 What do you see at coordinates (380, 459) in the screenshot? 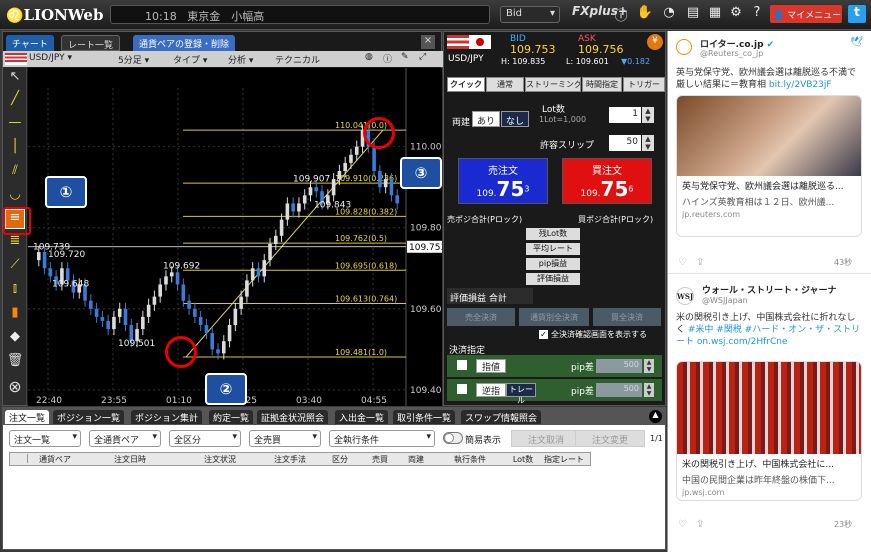
I see `col-buy-sell: 売買` at bounding box center [380, 459].